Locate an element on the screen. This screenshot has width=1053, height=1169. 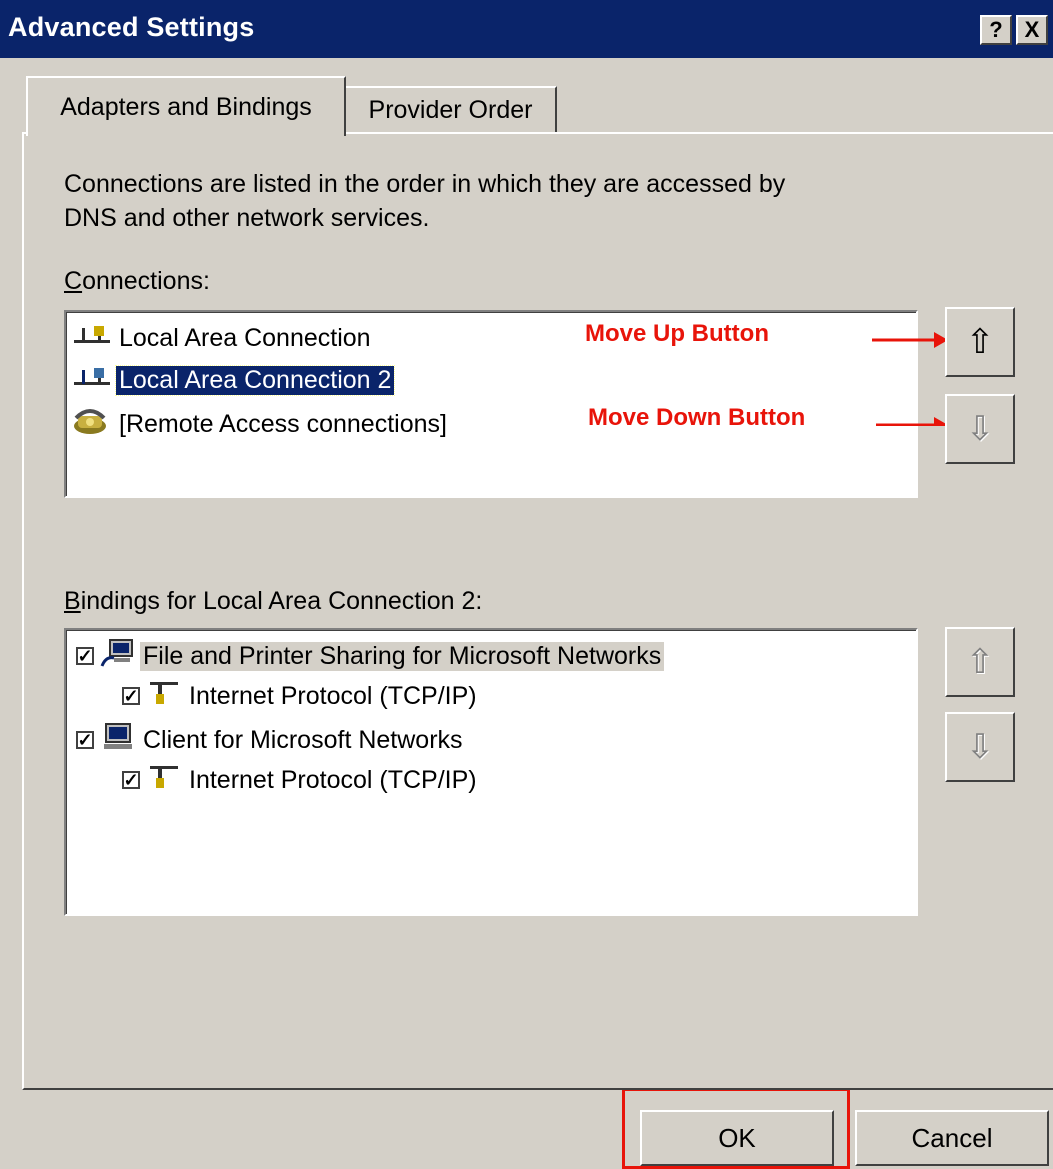
cancel-button: Cancel is located at coordinates (952, 1138).